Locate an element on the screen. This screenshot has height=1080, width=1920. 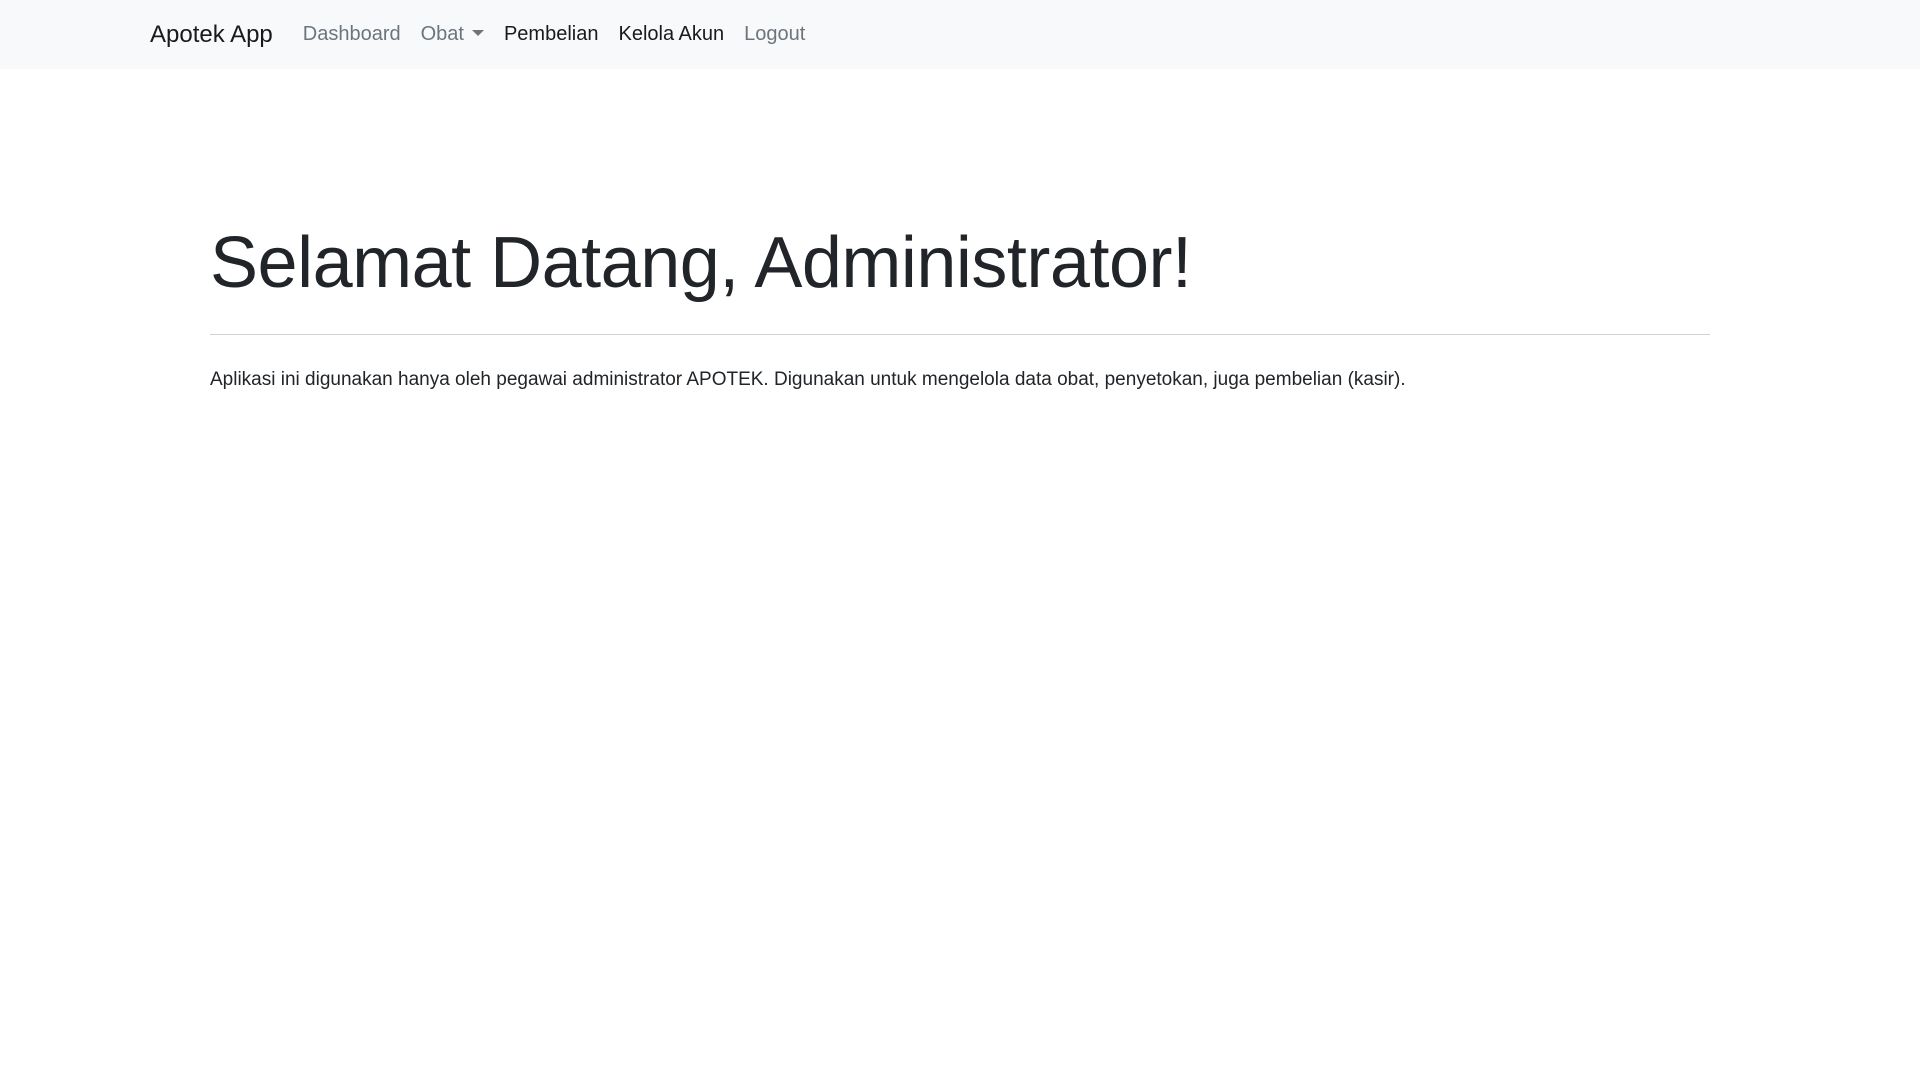
divider is located at coordinates (960, 335).